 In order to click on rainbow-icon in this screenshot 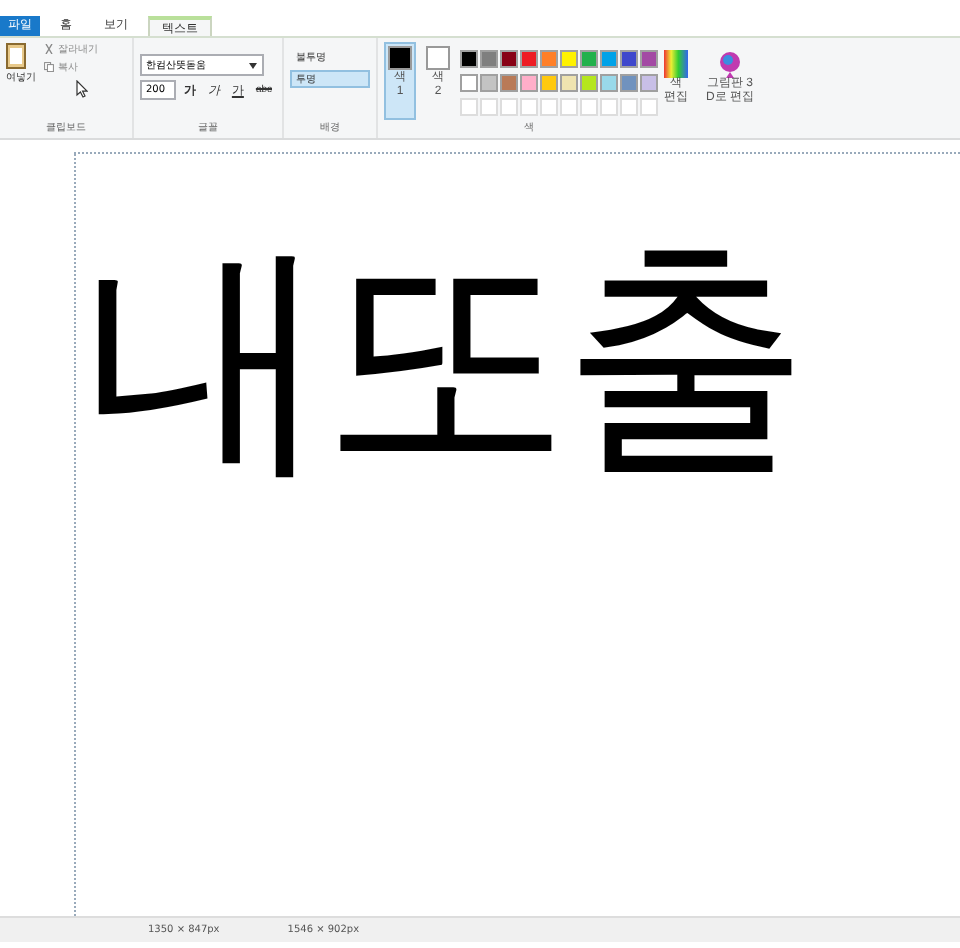, I will do `click(676, 64)`.